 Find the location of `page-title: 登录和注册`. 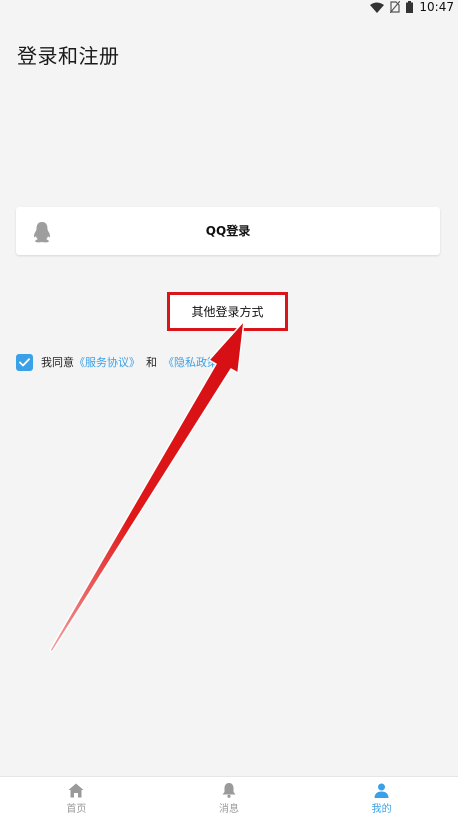

page-title: 登录和注册 is located at coordinates (68, 56).